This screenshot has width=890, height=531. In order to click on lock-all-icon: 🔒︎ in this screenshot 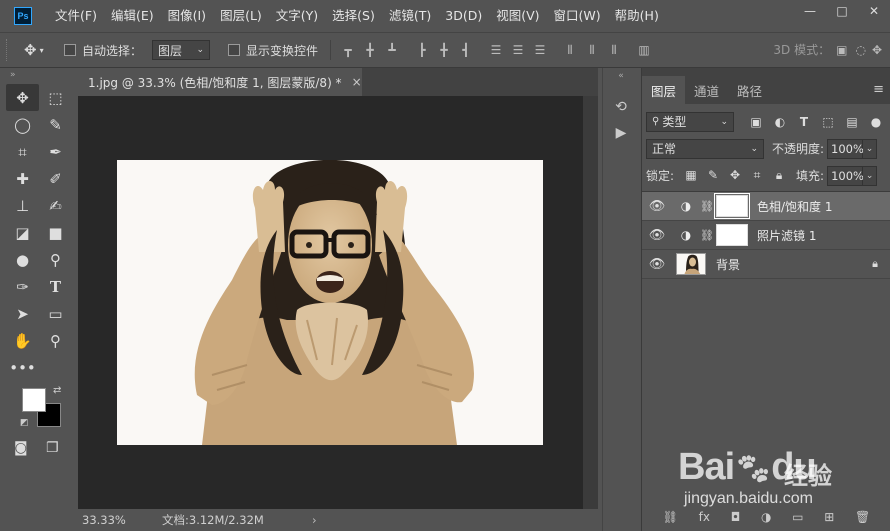, I will do `click(779, 175)`.